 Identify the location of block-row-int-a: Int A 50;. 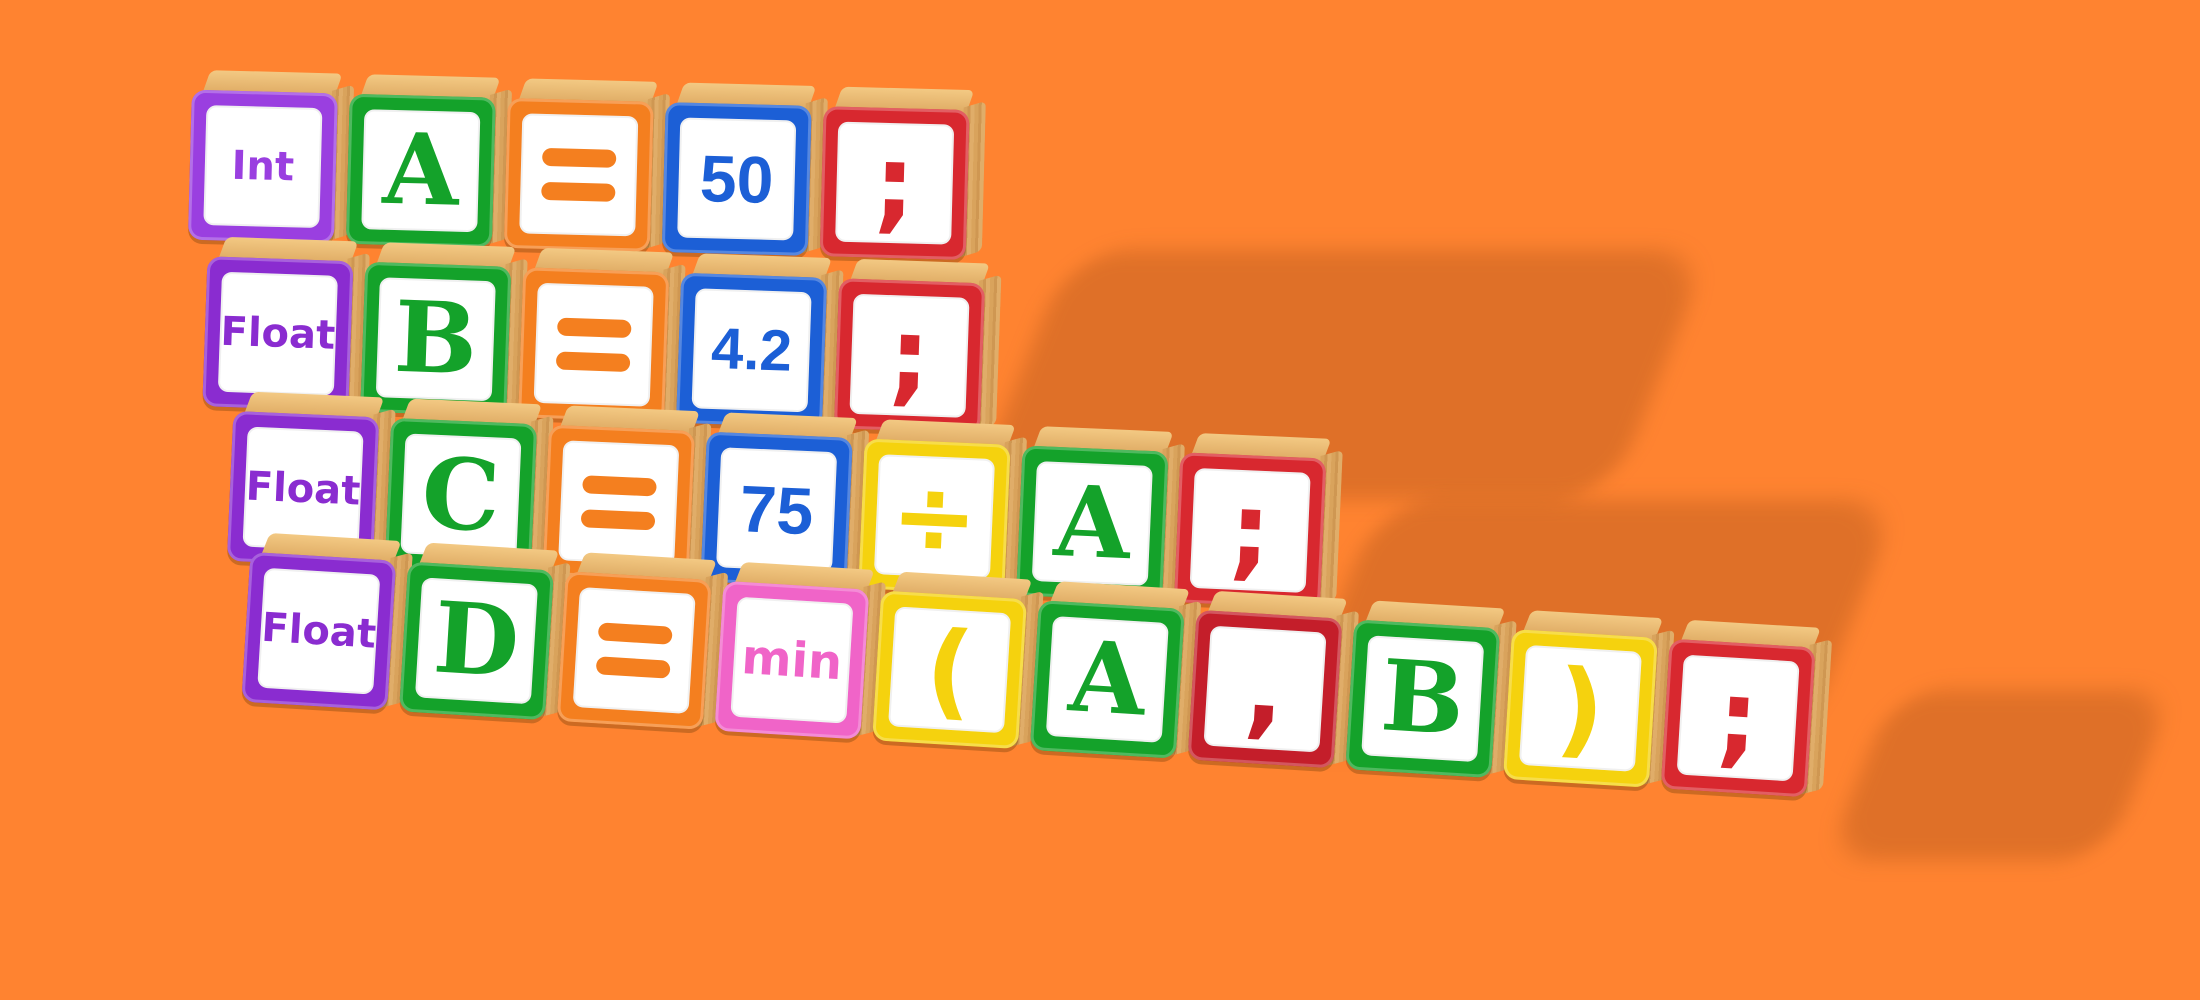
(586, 166).